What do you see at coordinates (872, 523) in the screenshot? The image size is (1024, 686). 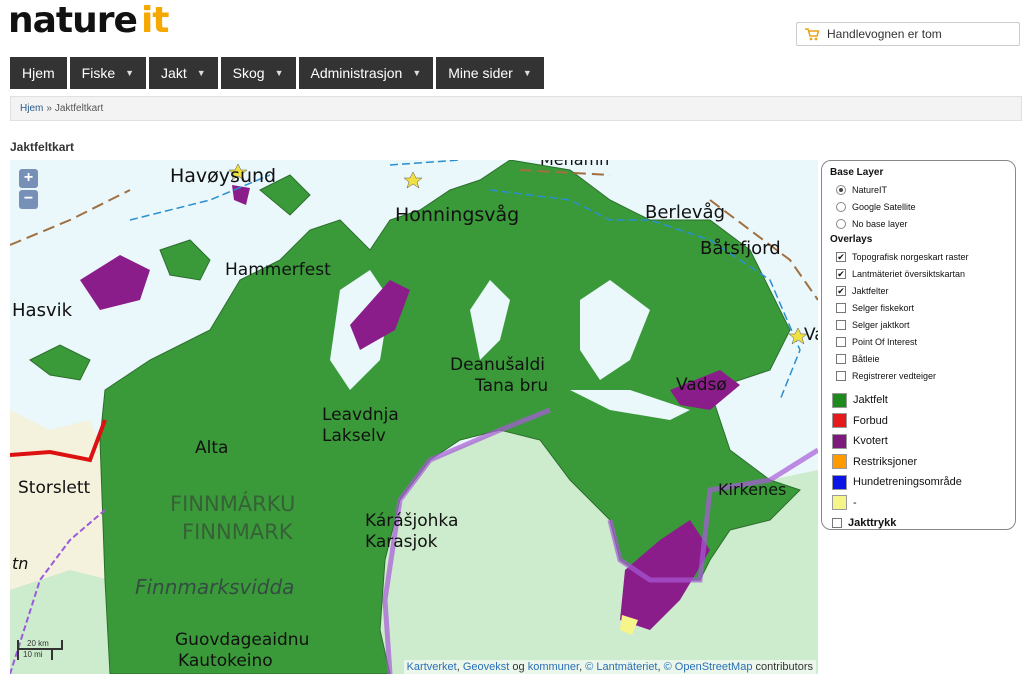 I see `jakttrykk-label: Jakttrykk` at bounding box center [872, 523].